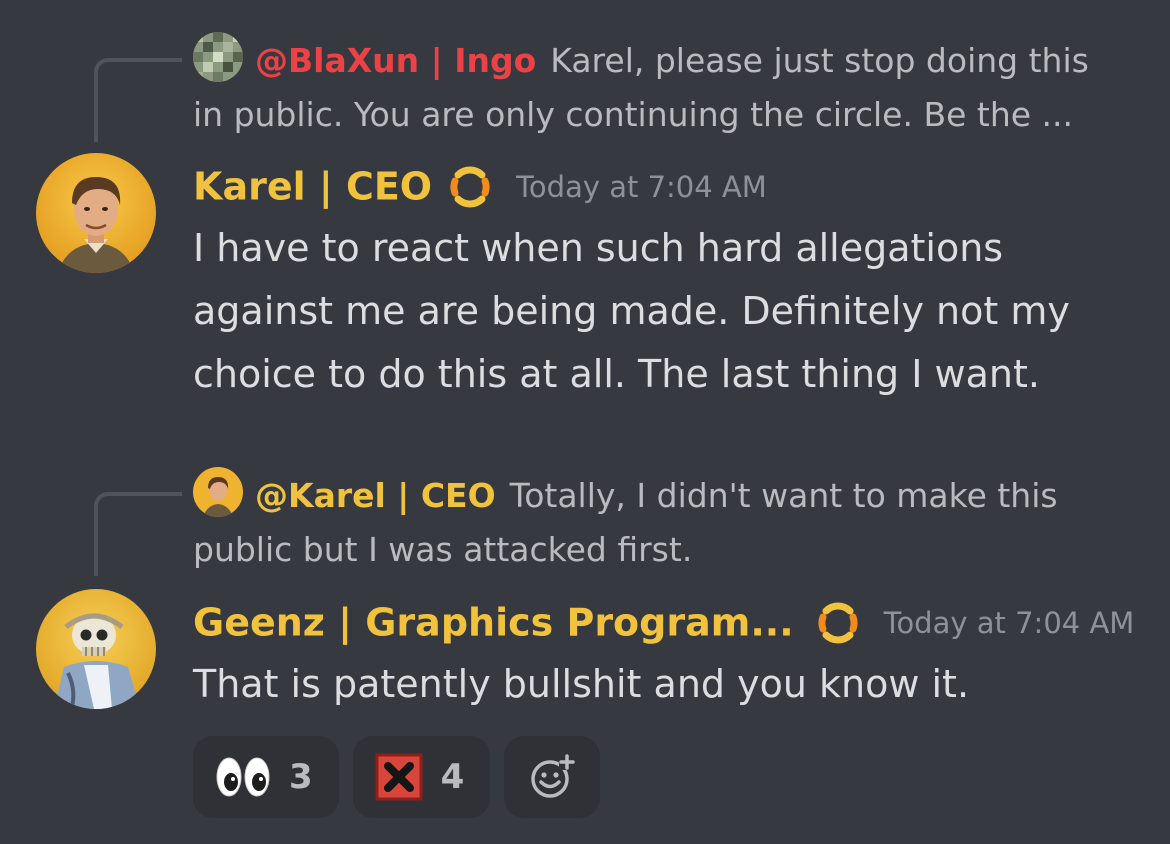 This screenshot has height=844, width=1170. I want to click on x-emoji-icon, so click(399, 777).